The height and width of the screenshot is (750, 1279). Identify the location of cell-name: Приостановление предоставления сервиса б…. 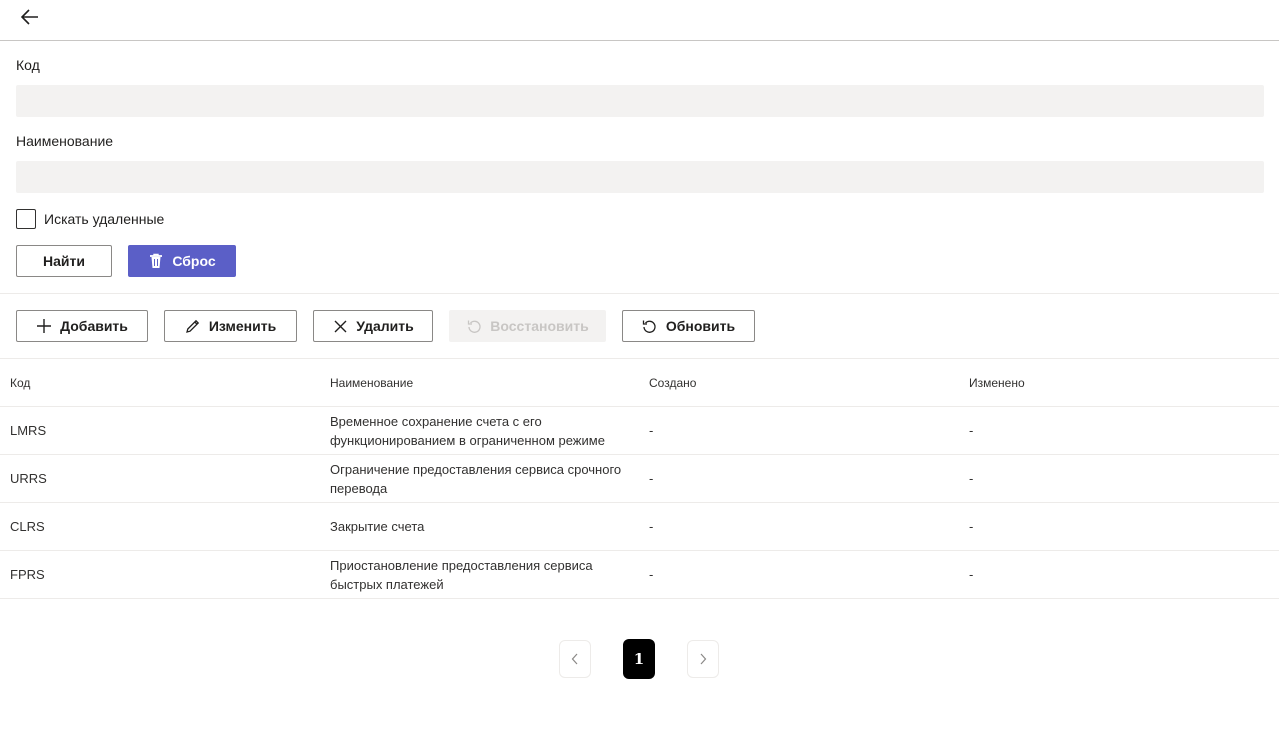
(461, 574).